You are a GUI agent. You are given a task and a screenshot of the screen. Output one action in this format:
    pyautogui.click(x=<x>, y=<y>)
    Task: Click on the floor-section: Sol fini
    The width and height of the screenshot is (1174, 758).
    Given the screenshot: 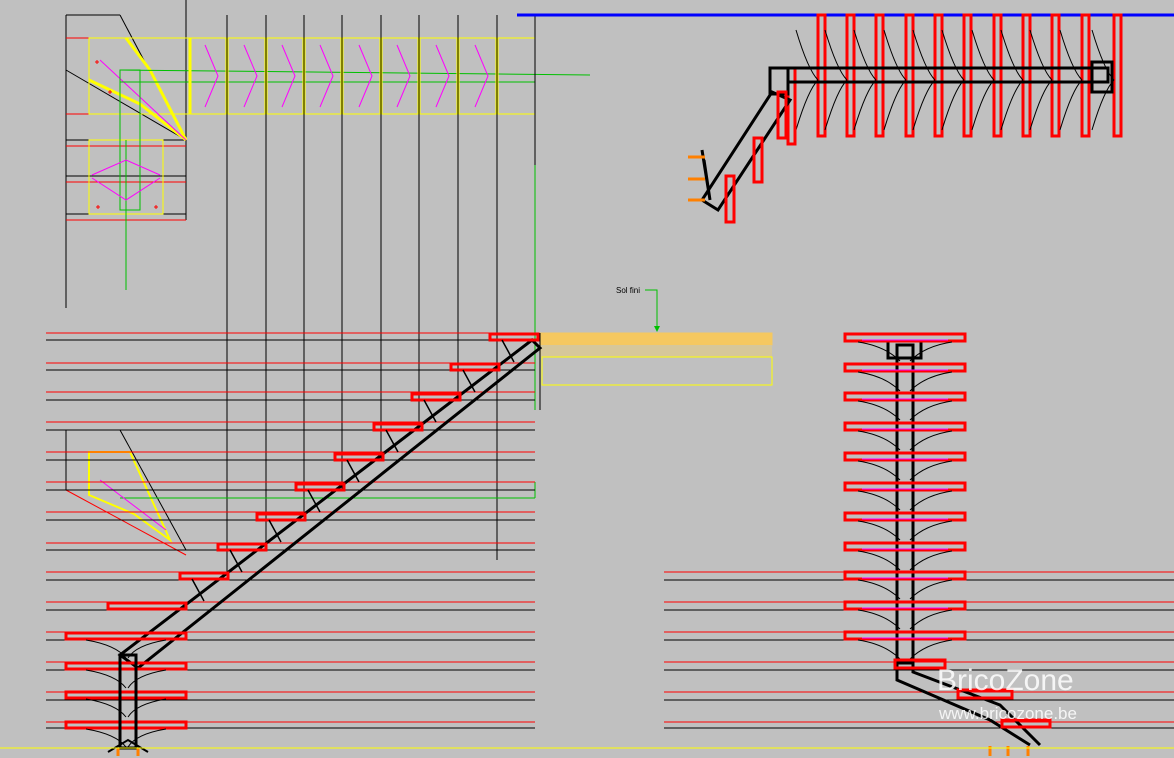 What is the action you would take?
    pyautogui.click(x=656, y=348)
    